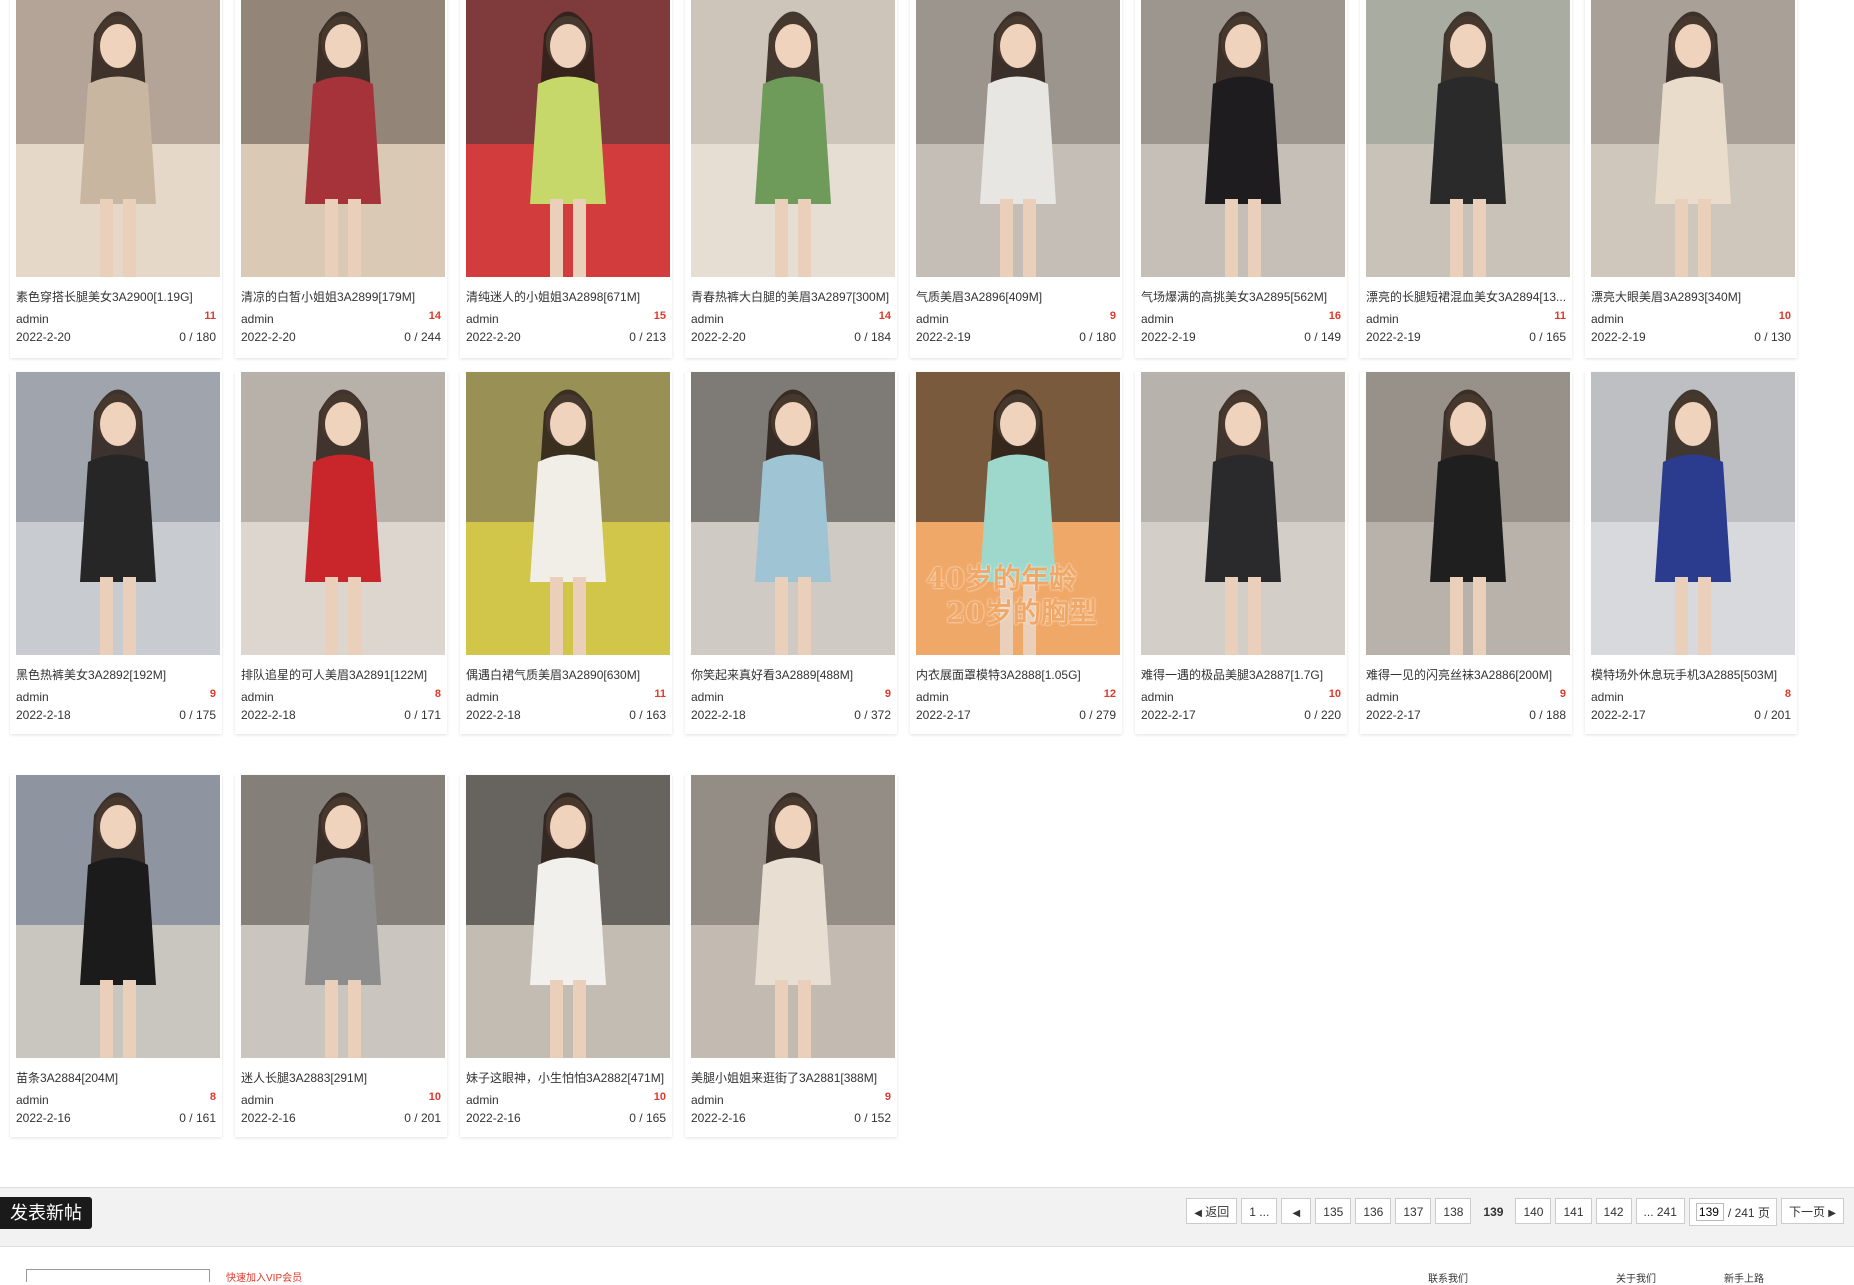 The image size is (1854, 1285). I want to click on page-last: ... 241, so click(1660, 1211).